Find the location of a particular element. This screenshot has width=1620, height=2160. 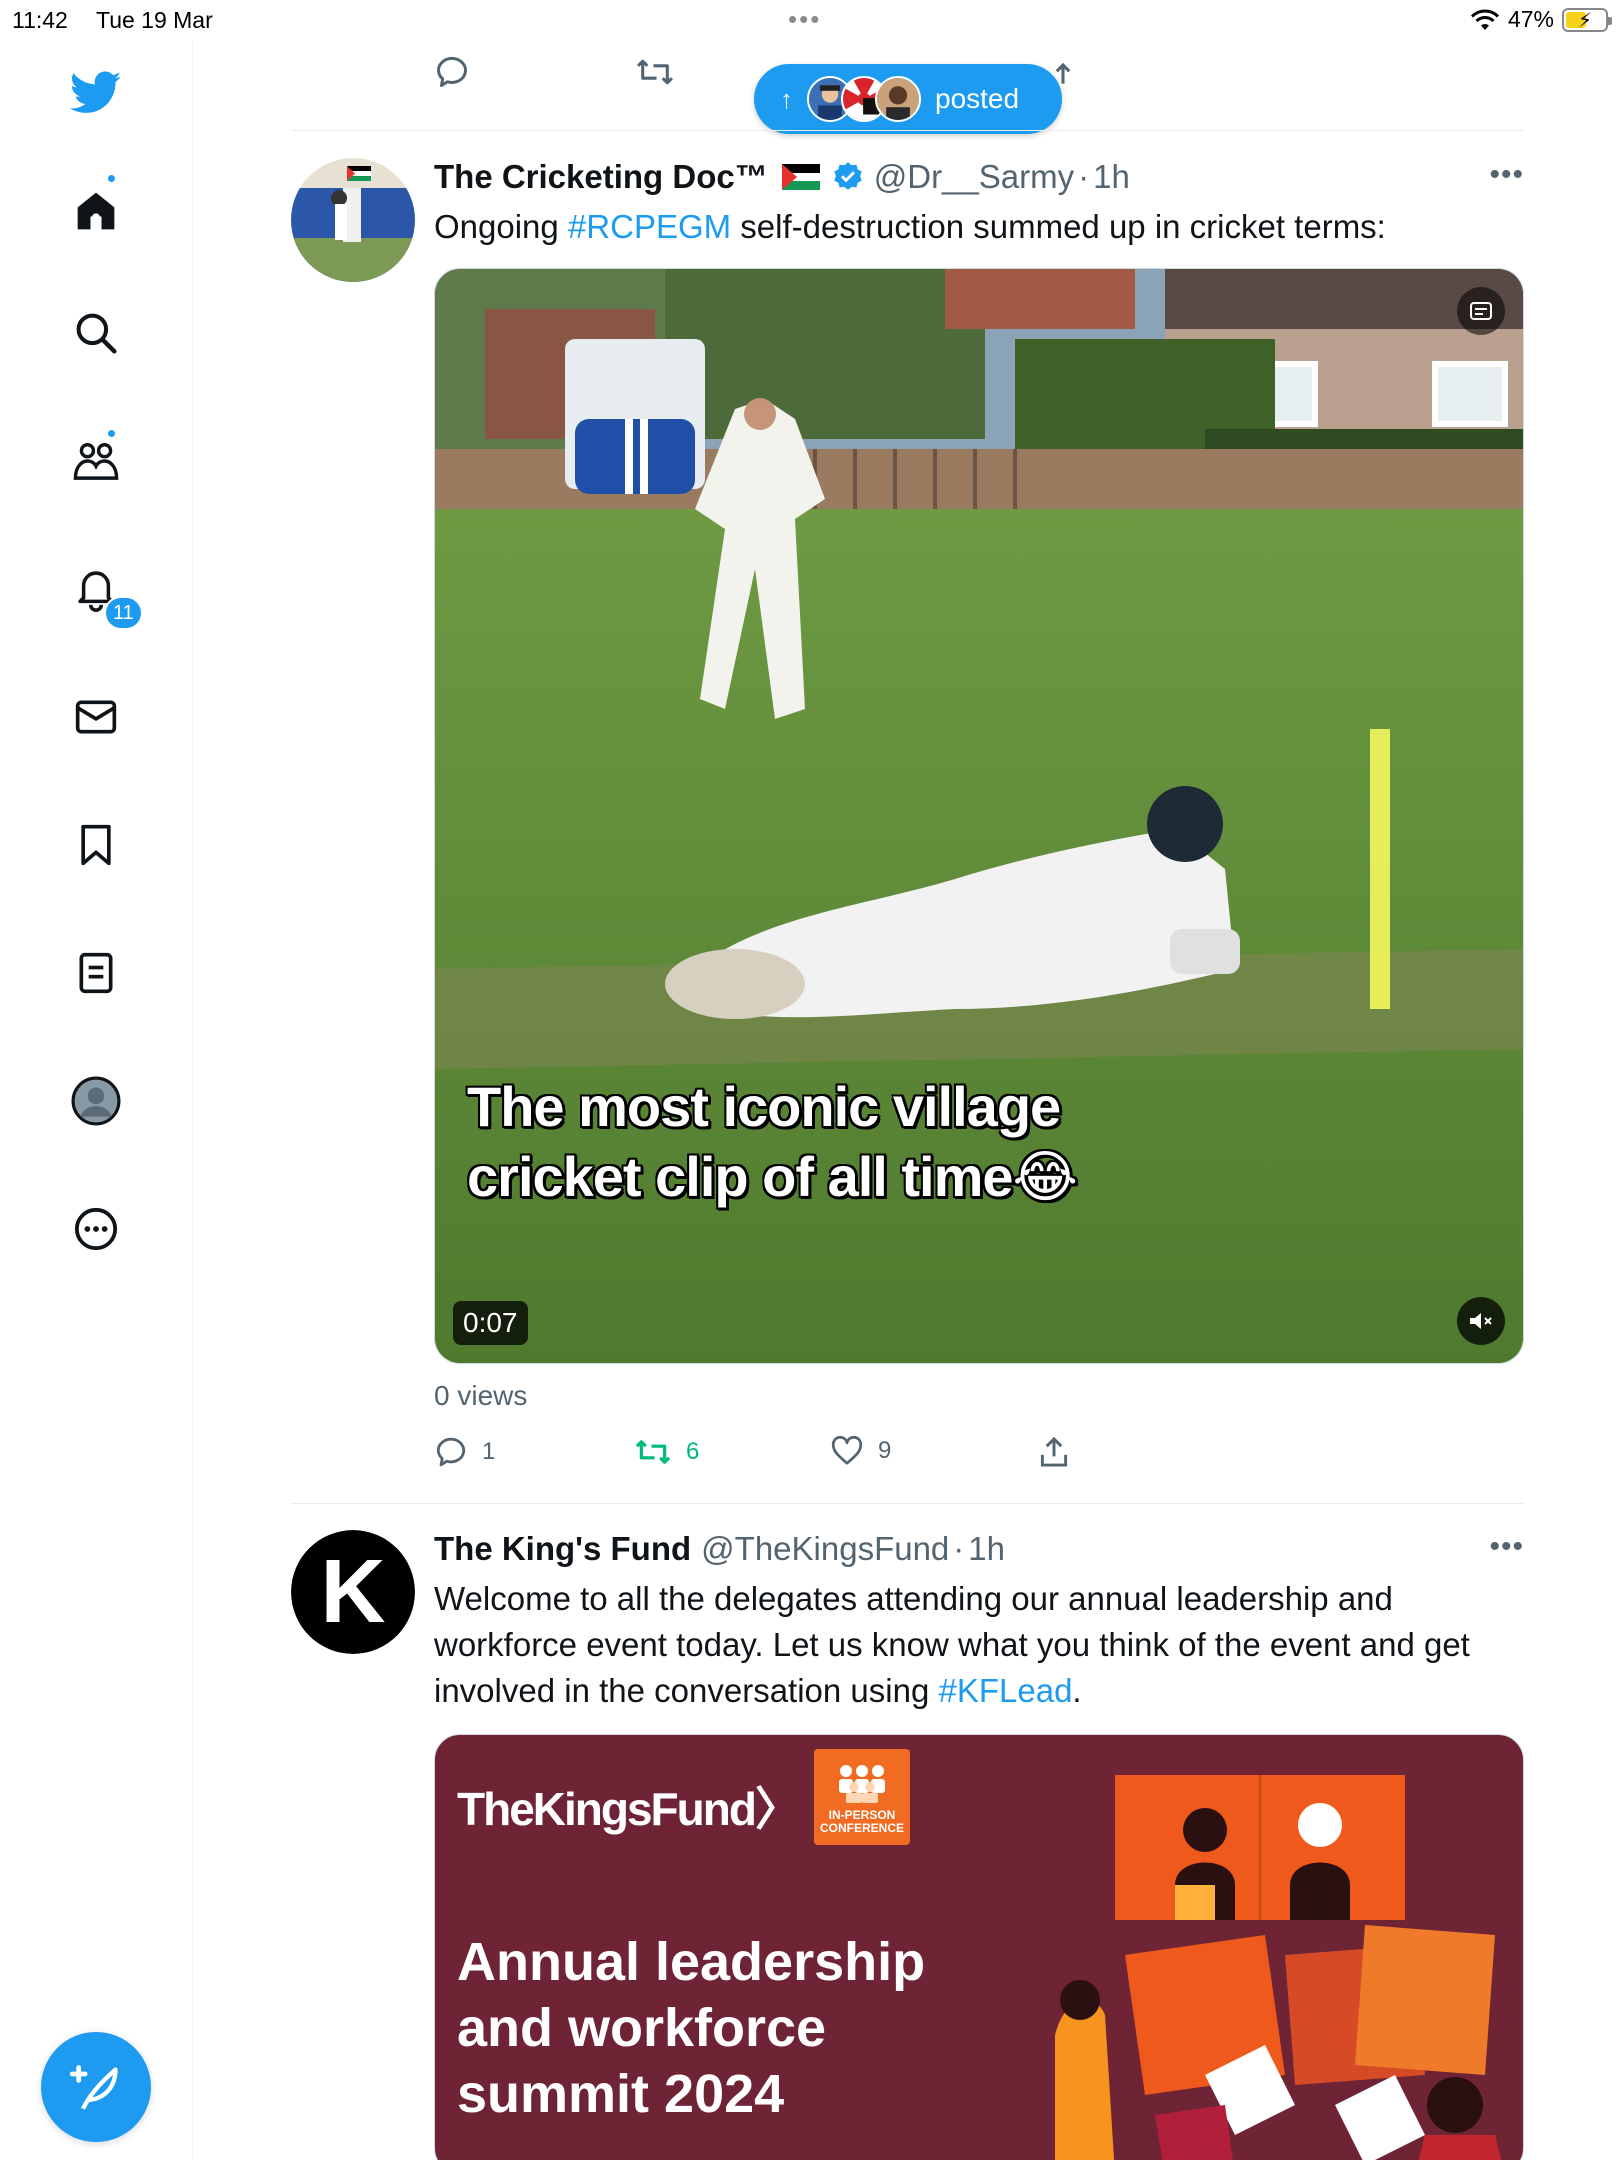

home-icon is located at coordinates (96, 211).